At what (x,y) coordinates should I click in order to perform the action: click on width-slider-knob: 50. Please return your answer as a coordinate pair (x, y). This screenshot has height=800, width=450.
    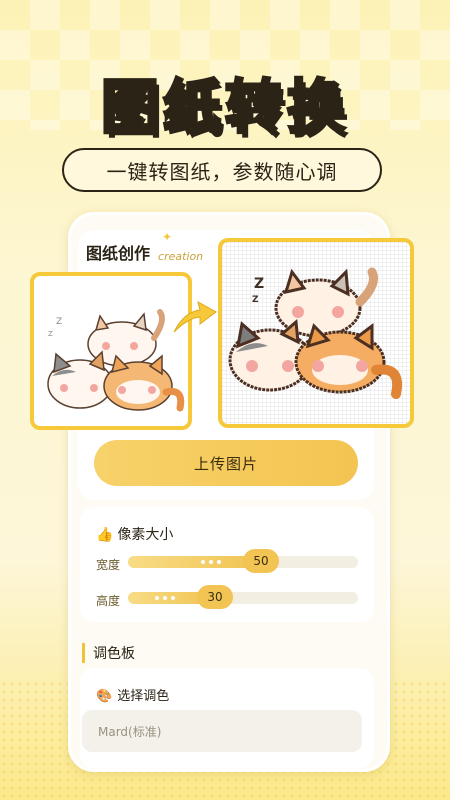
    Looking at the image, I should click on (261, 561).